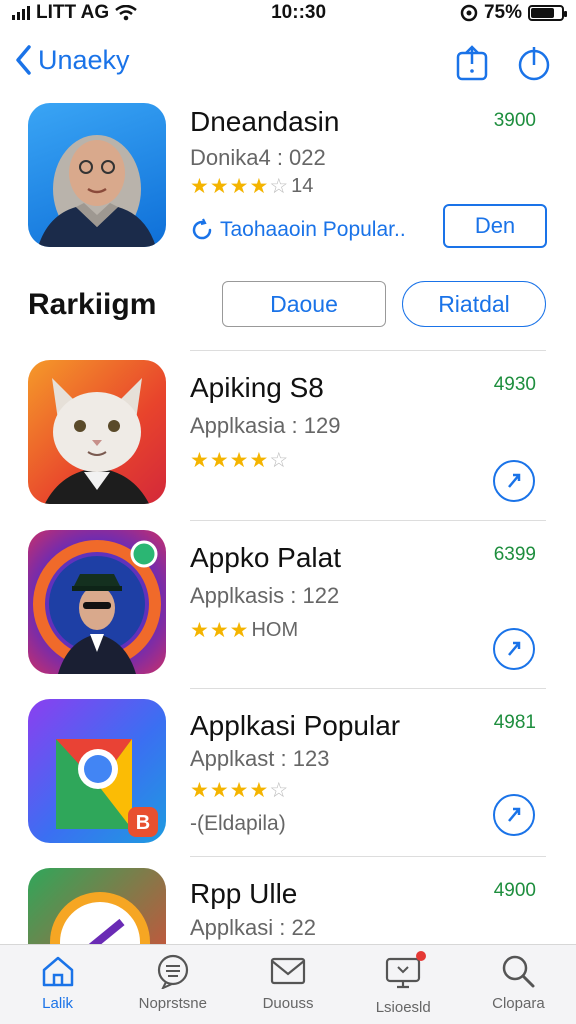  I want to click on featured-rating-stars: ★★★★ ☆ 14, so click(251, 186).